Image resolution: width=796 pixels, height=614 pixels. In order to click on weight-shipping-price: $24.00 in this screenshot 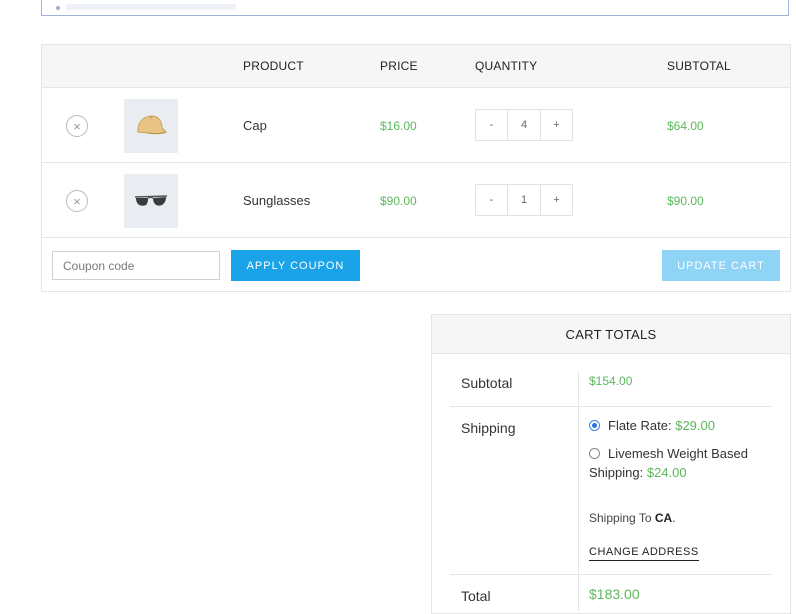, I will do `click(666, 472)`.